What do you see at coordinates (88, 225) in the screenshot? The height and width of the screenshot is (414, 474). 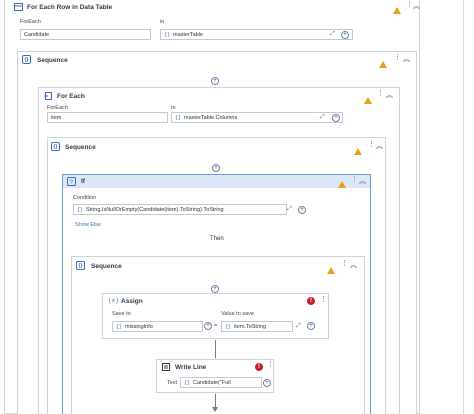 I see `show-else-link: Show Else` at bounding box center [88, 225].